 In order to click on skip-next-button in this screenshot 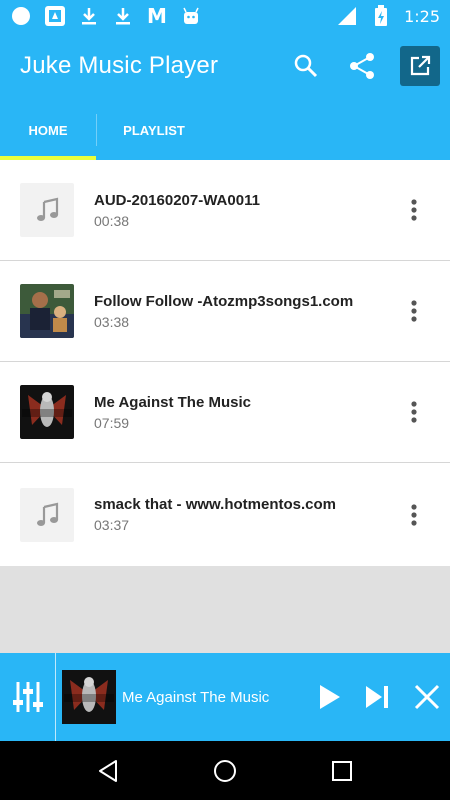, I will do `click(377, 697)`.